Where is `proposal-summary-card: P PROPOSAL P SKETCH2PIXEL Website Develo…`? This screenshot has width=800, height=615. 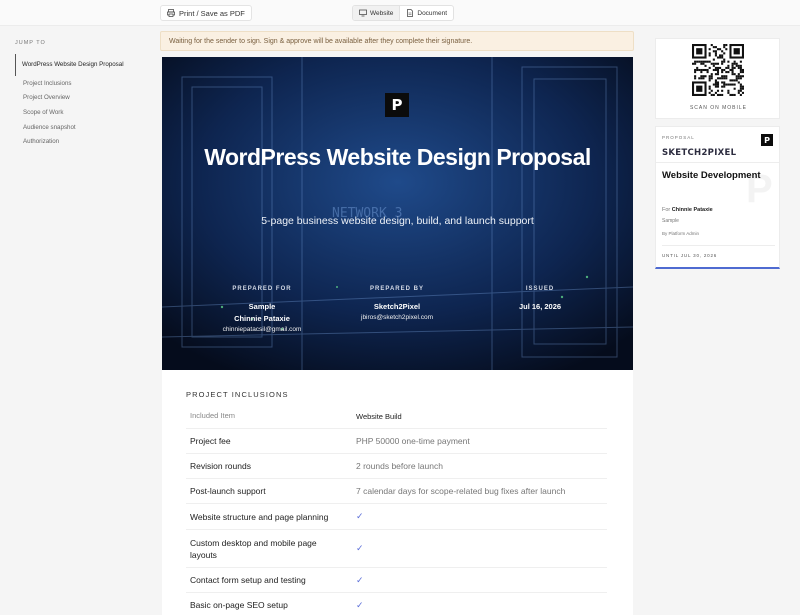
proposal-summary-card: P PROPOSAL P SKETCH2PIXEL Website Develo… is located at coordinates (717, 197).